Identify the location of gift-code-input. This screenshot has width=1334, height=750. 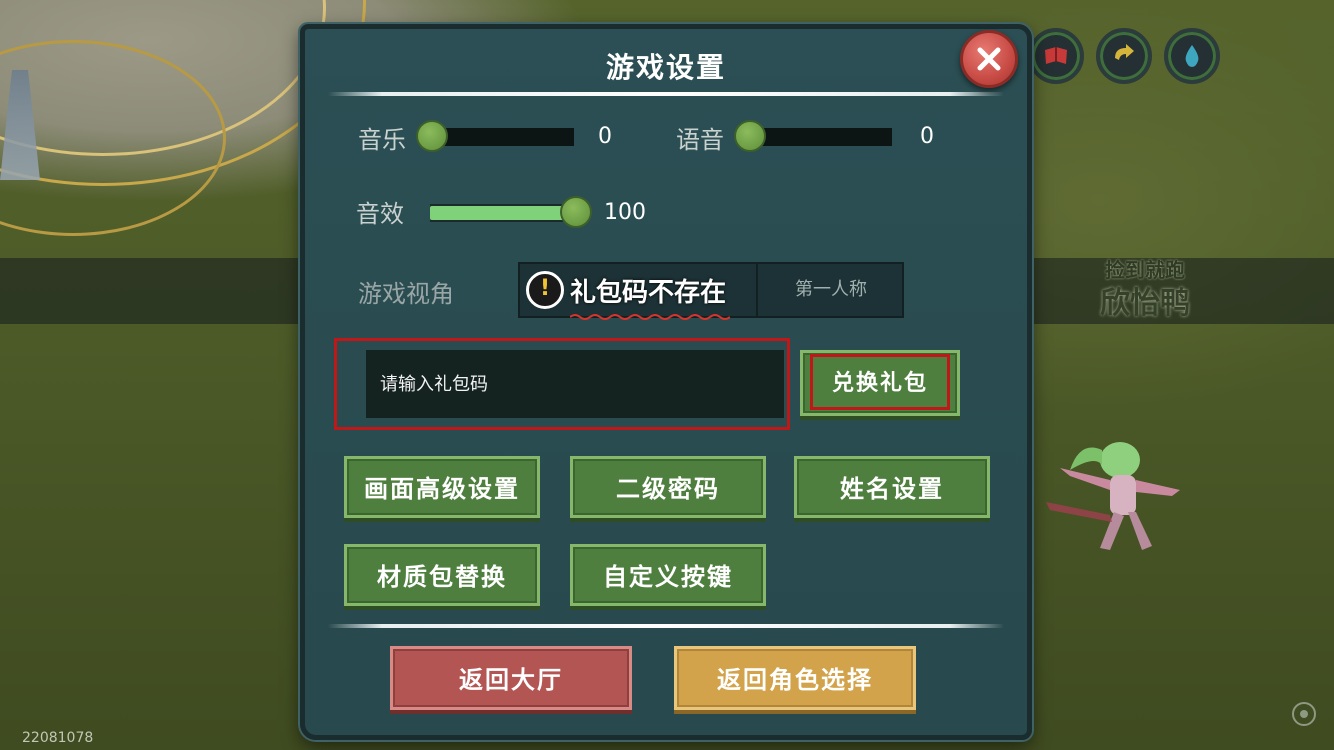
(575, 384).